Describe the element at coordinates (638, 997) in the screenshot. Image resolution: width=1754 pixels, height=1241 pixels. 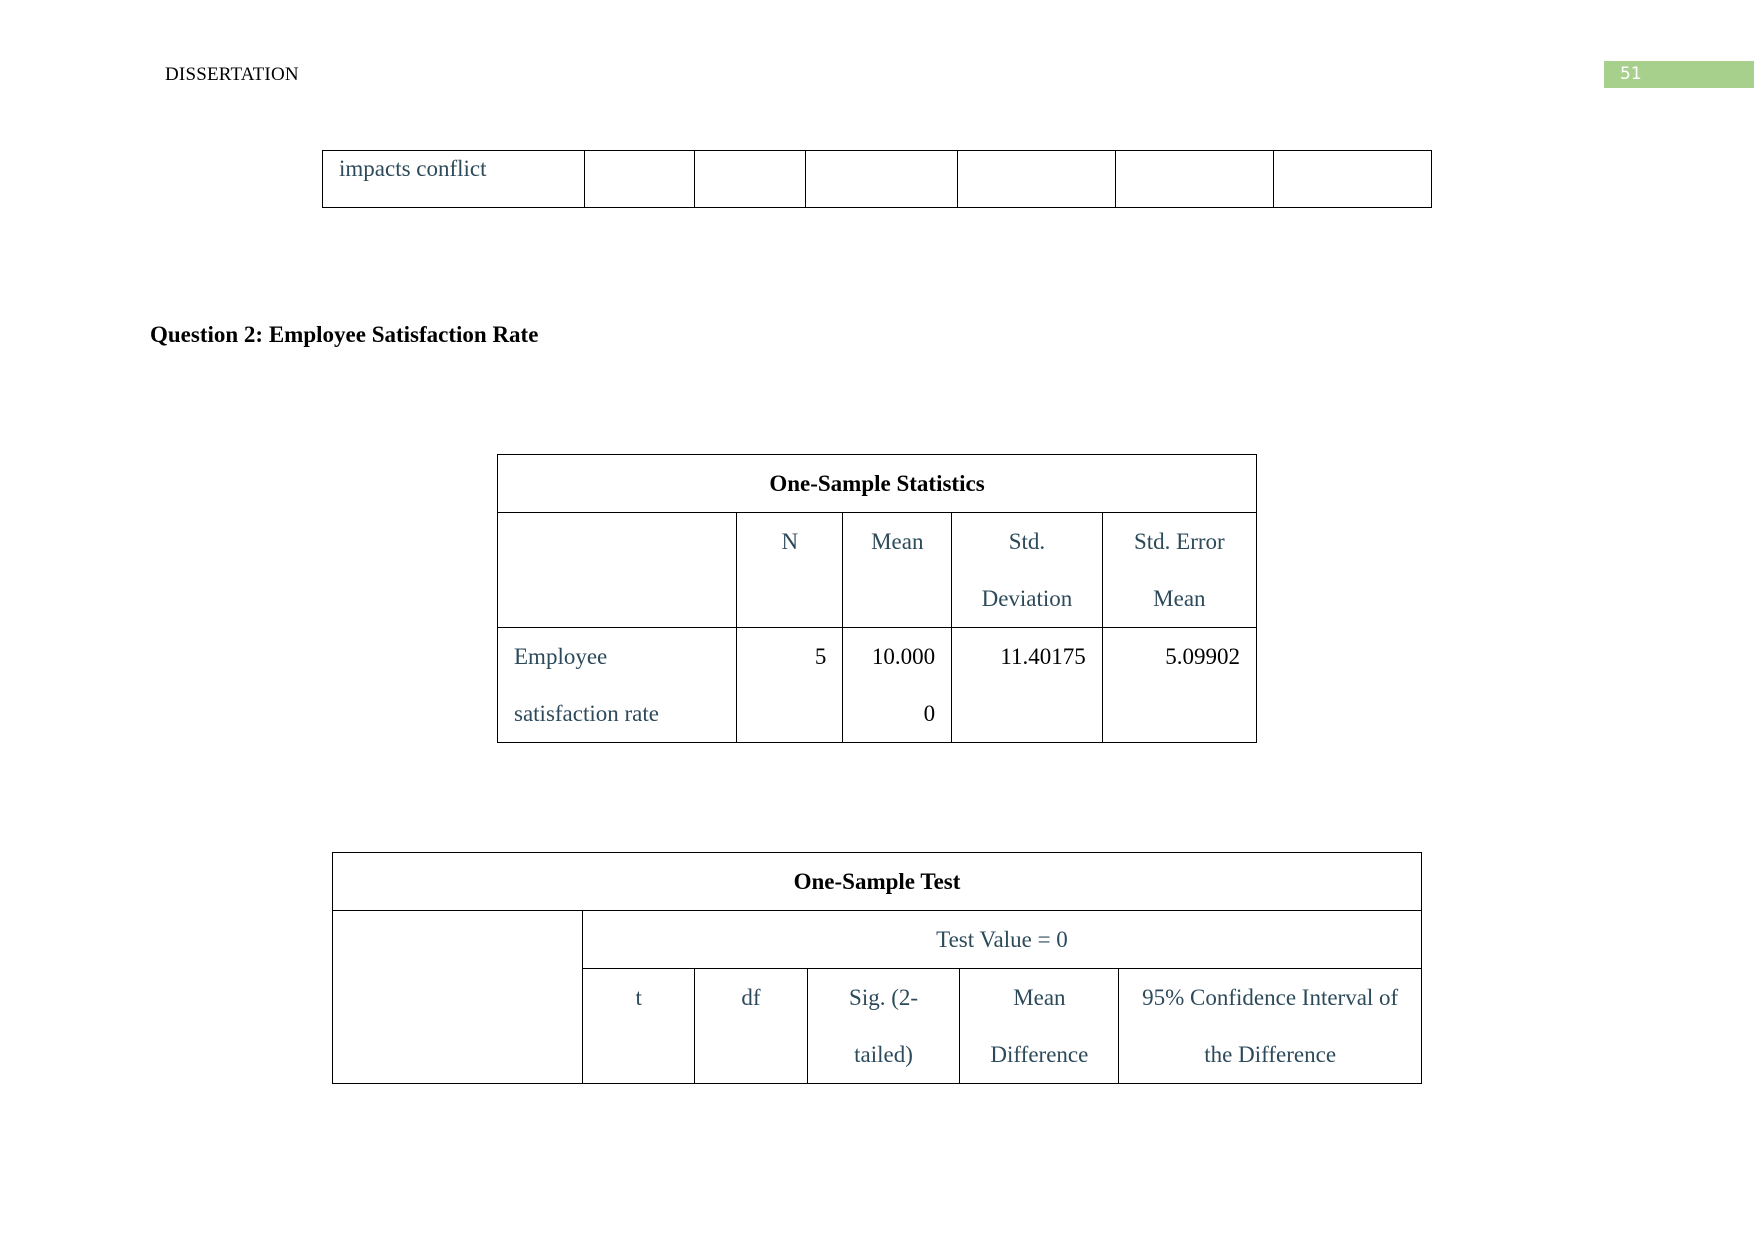
I see `header-line: t` at that location.